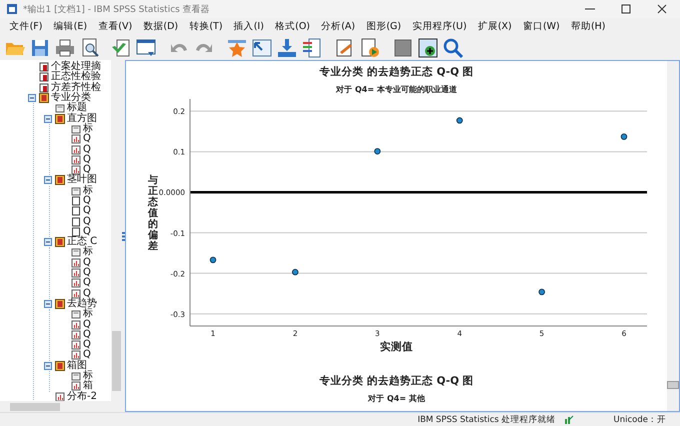 Image resolution: width=680 pixels, height=426 pixels. What do you see at coordinates (65, 47) in the screenshot?
I see `printer-icon` at bounding box center [65, 47].